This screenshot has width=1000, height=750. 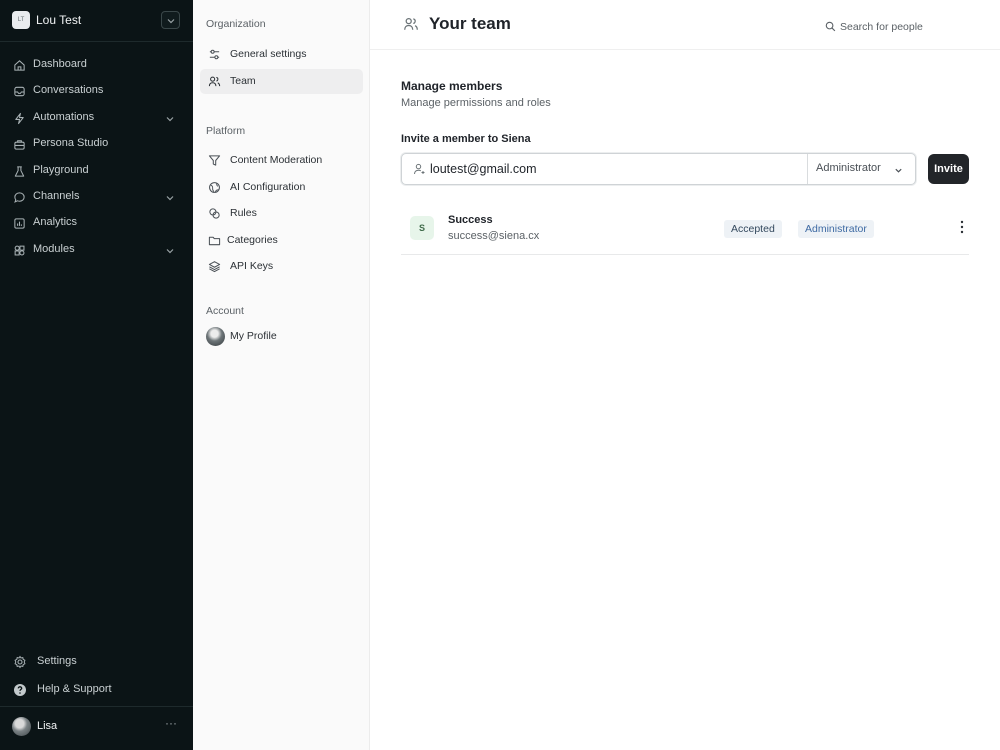 What do you see at coordinates (214, 54) in the screenshot?
I see `sliders-icon` at bounding box center [214, 54].